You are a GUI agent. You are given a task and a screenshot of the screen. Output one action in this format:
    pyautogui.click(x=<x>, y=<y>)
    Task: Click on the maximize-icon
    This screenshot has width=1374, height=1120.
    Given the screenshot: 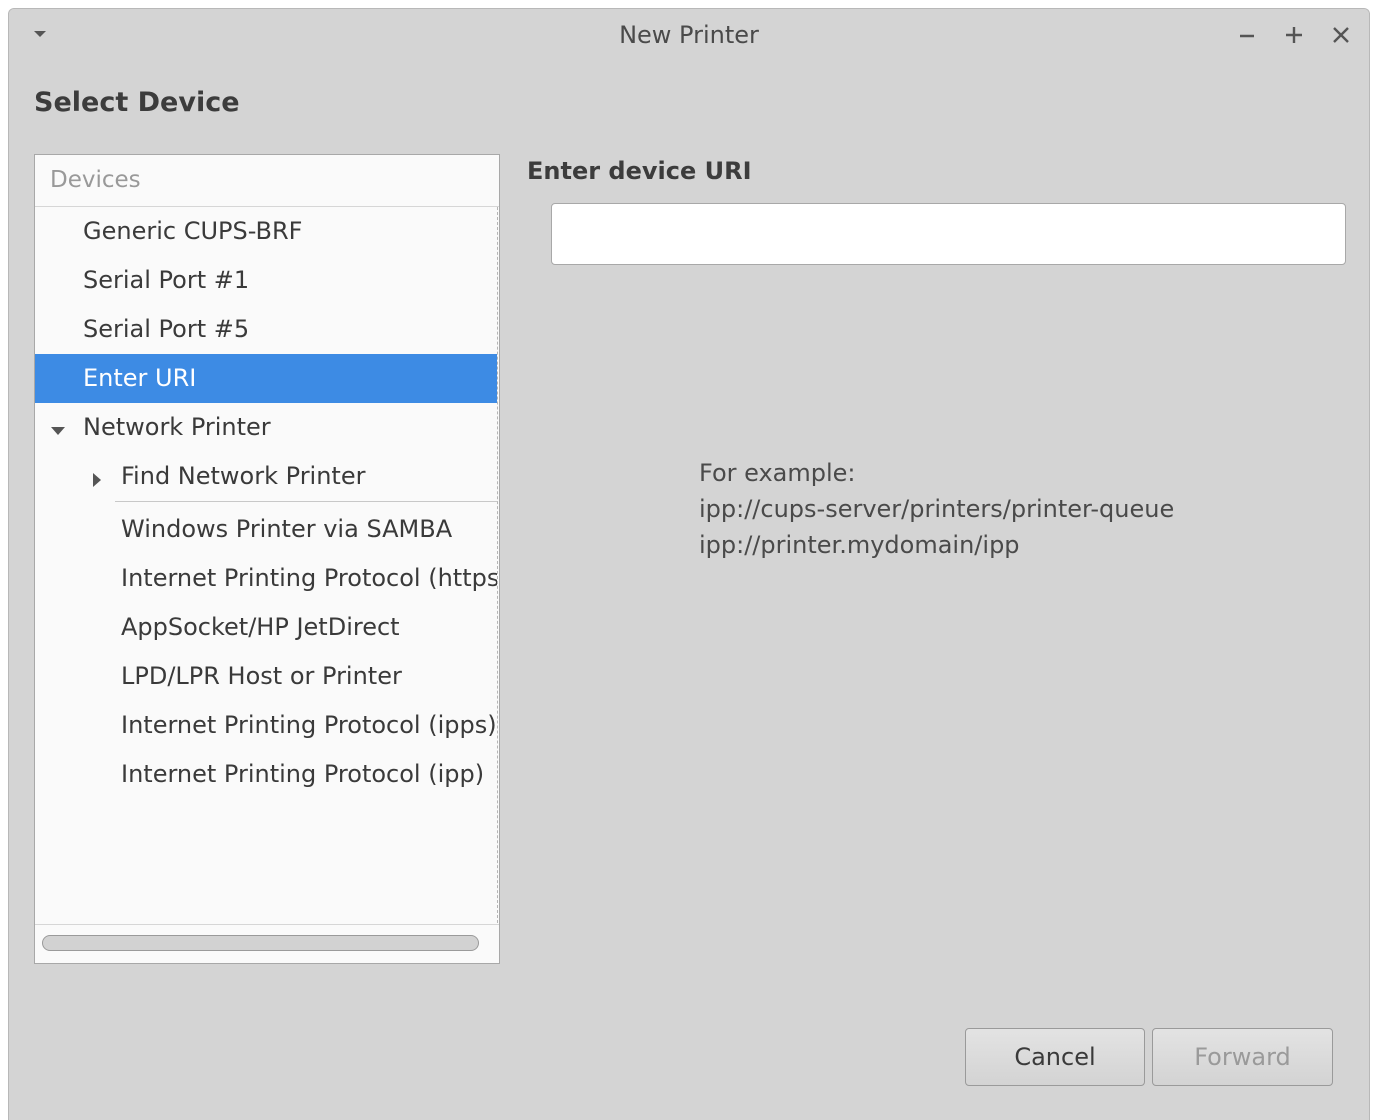 What is the action you would take?
    pyautogui.click(x=1294, y=35)
    